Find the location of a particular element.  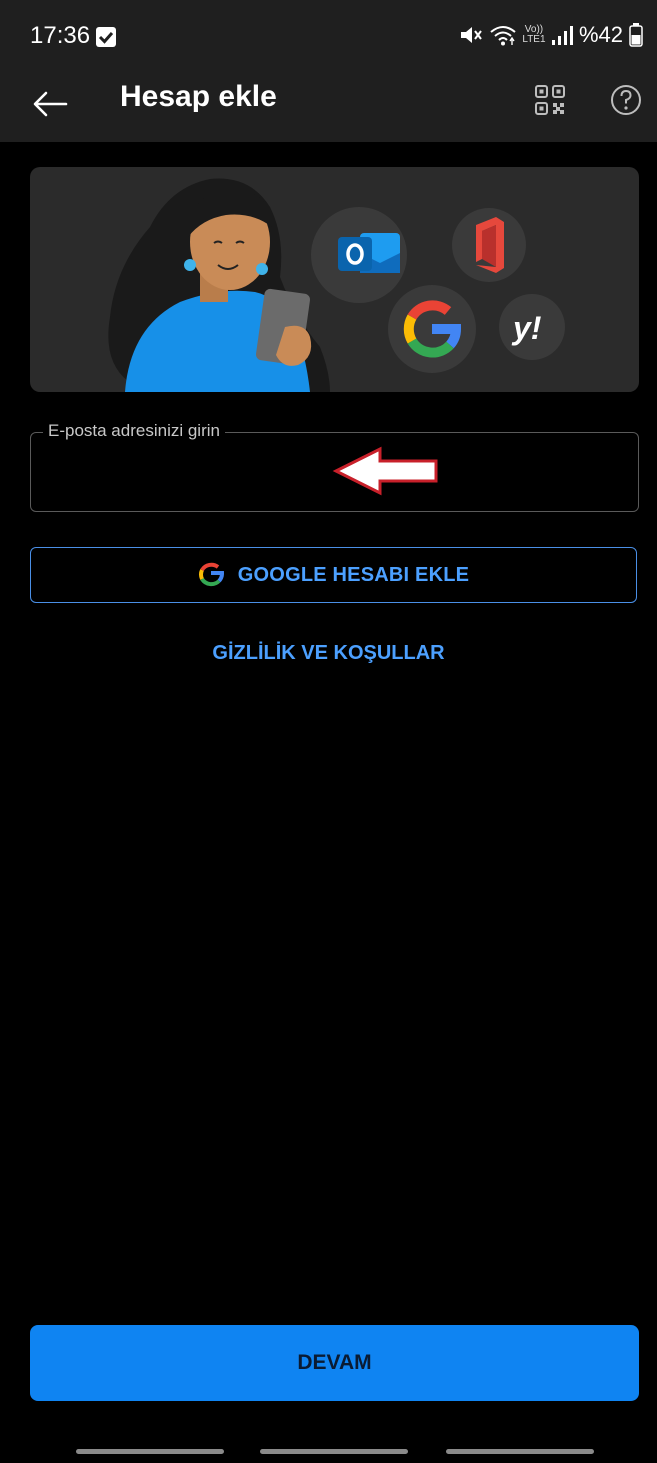

status-time: 17:36 is located at coordinates (60, 35).